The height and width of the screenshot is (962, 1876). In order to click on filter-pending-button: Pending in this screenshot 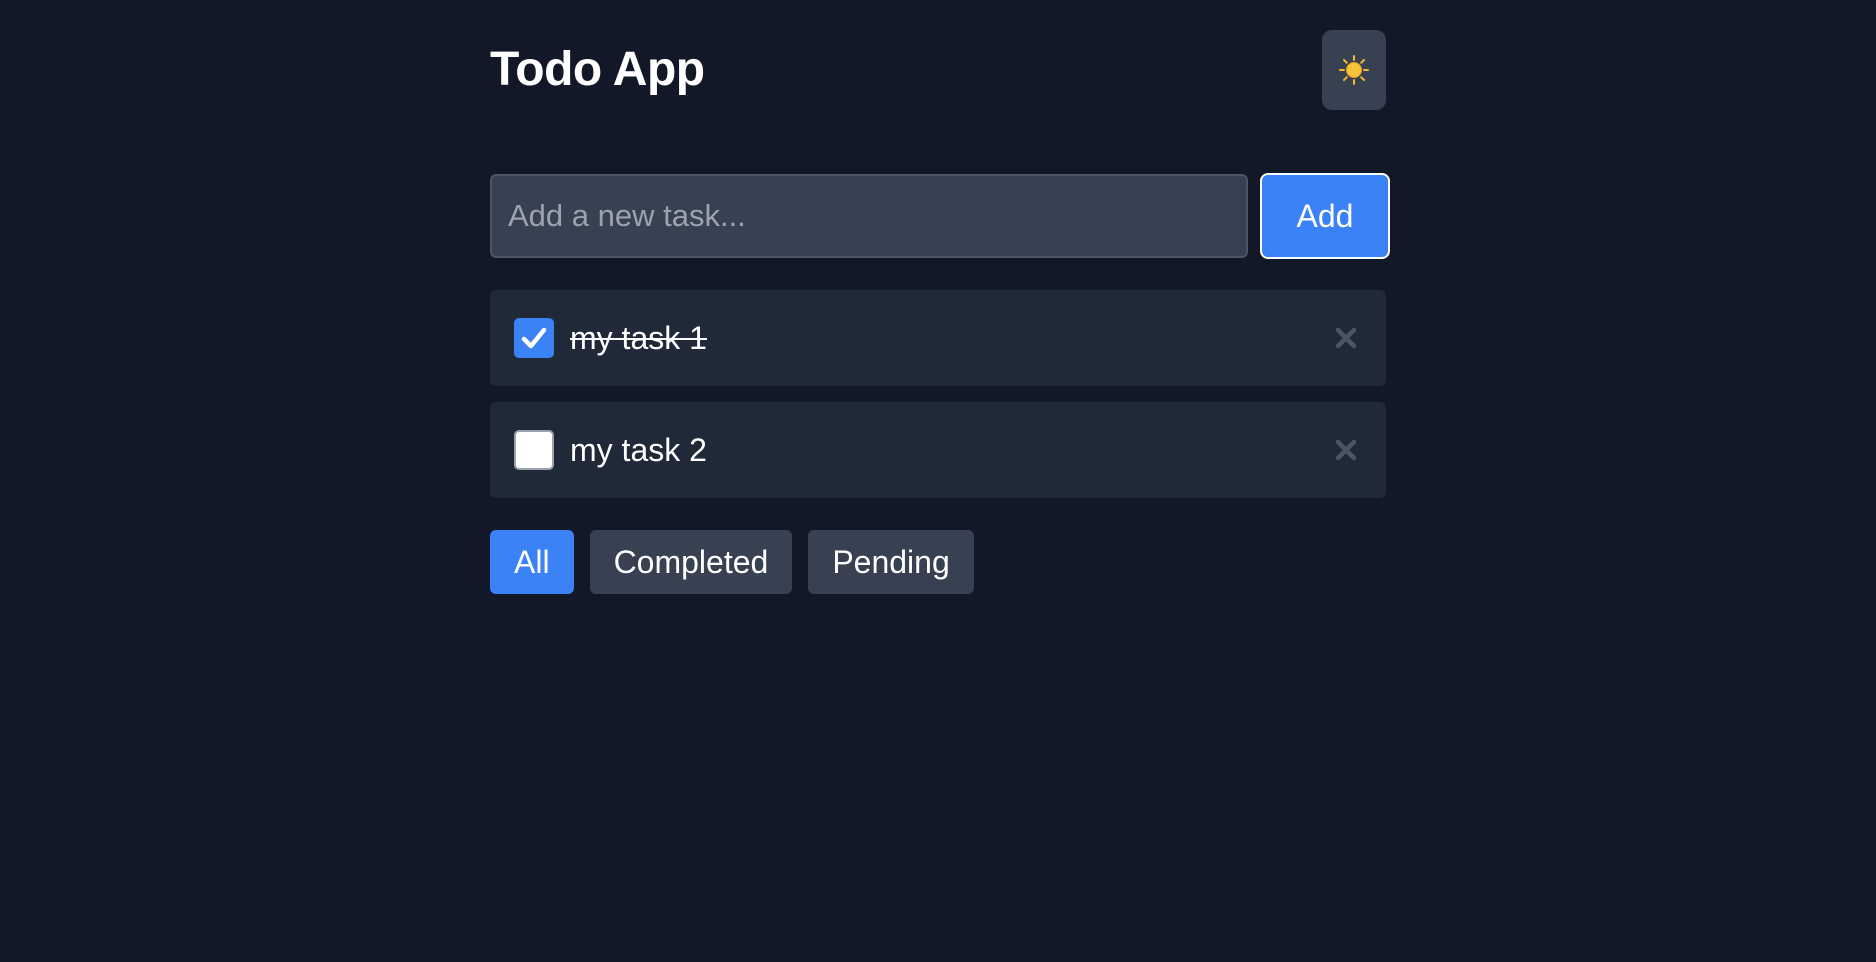, I will do `click(891, 562)`.